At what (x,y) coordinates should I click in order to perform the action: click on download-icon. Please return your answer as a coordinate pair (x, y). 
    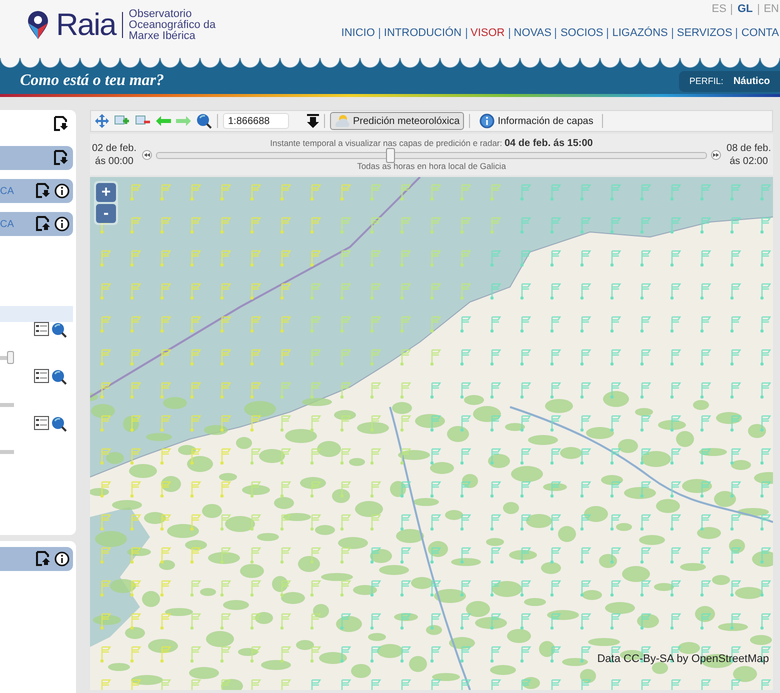
    Looking at the image, I should click on (313, 121).